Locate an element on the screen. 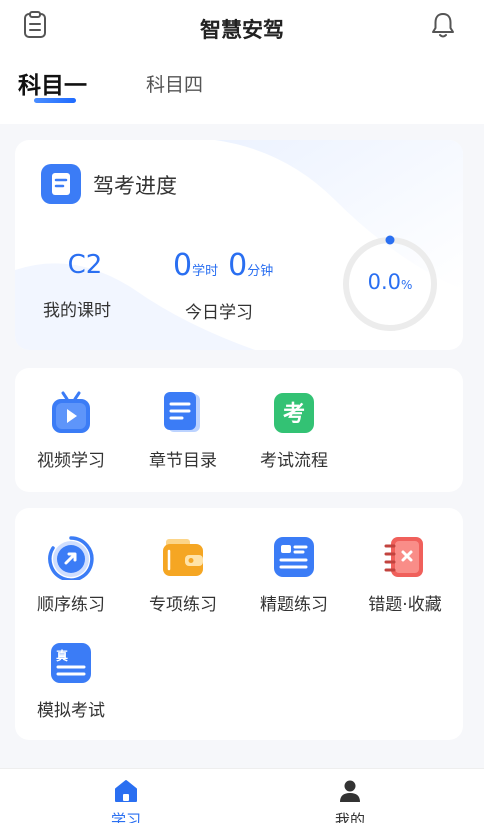 The height and width of the screenshot is (823, 484). today-minutes-unit: 分钟 is located at coordinates (260, 271).